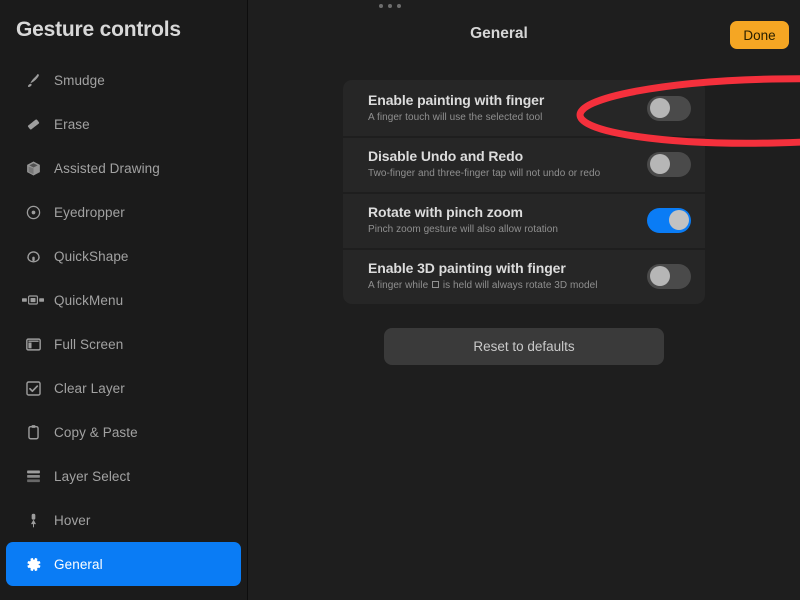  Describe the element at coordinates (92, 476) in the screenshot. I see `sidebar-item-label: Layer Select` at that location.